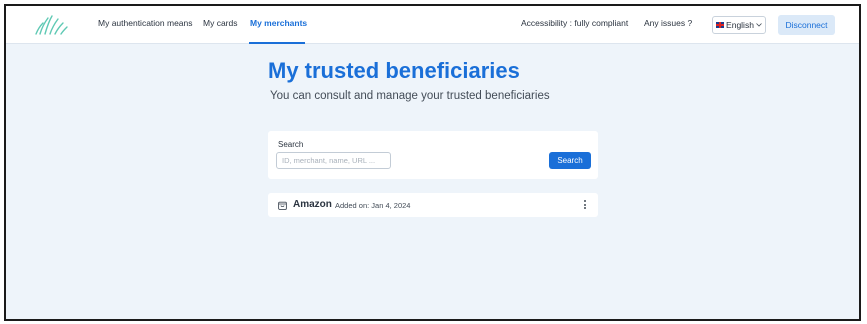  I want to click on uk-flag-icon, so click(720, 25).